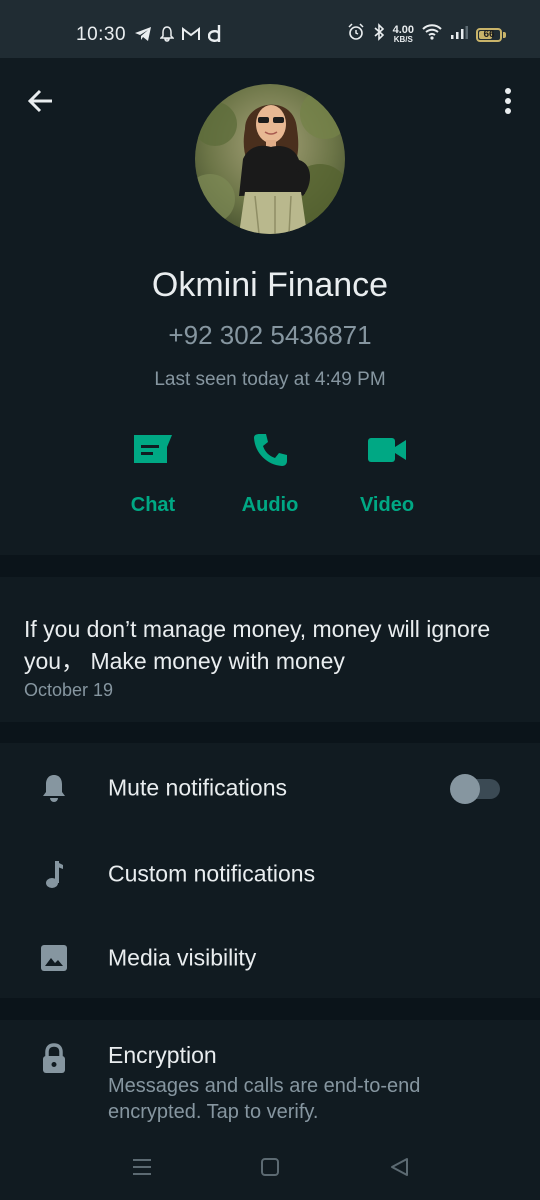 This screenshot has height=1200, width=540. What do you see at coordinates (270, 285) in the screenshot?
I see `contact-name: Okmini Finance` at bounding box center [270, 285].